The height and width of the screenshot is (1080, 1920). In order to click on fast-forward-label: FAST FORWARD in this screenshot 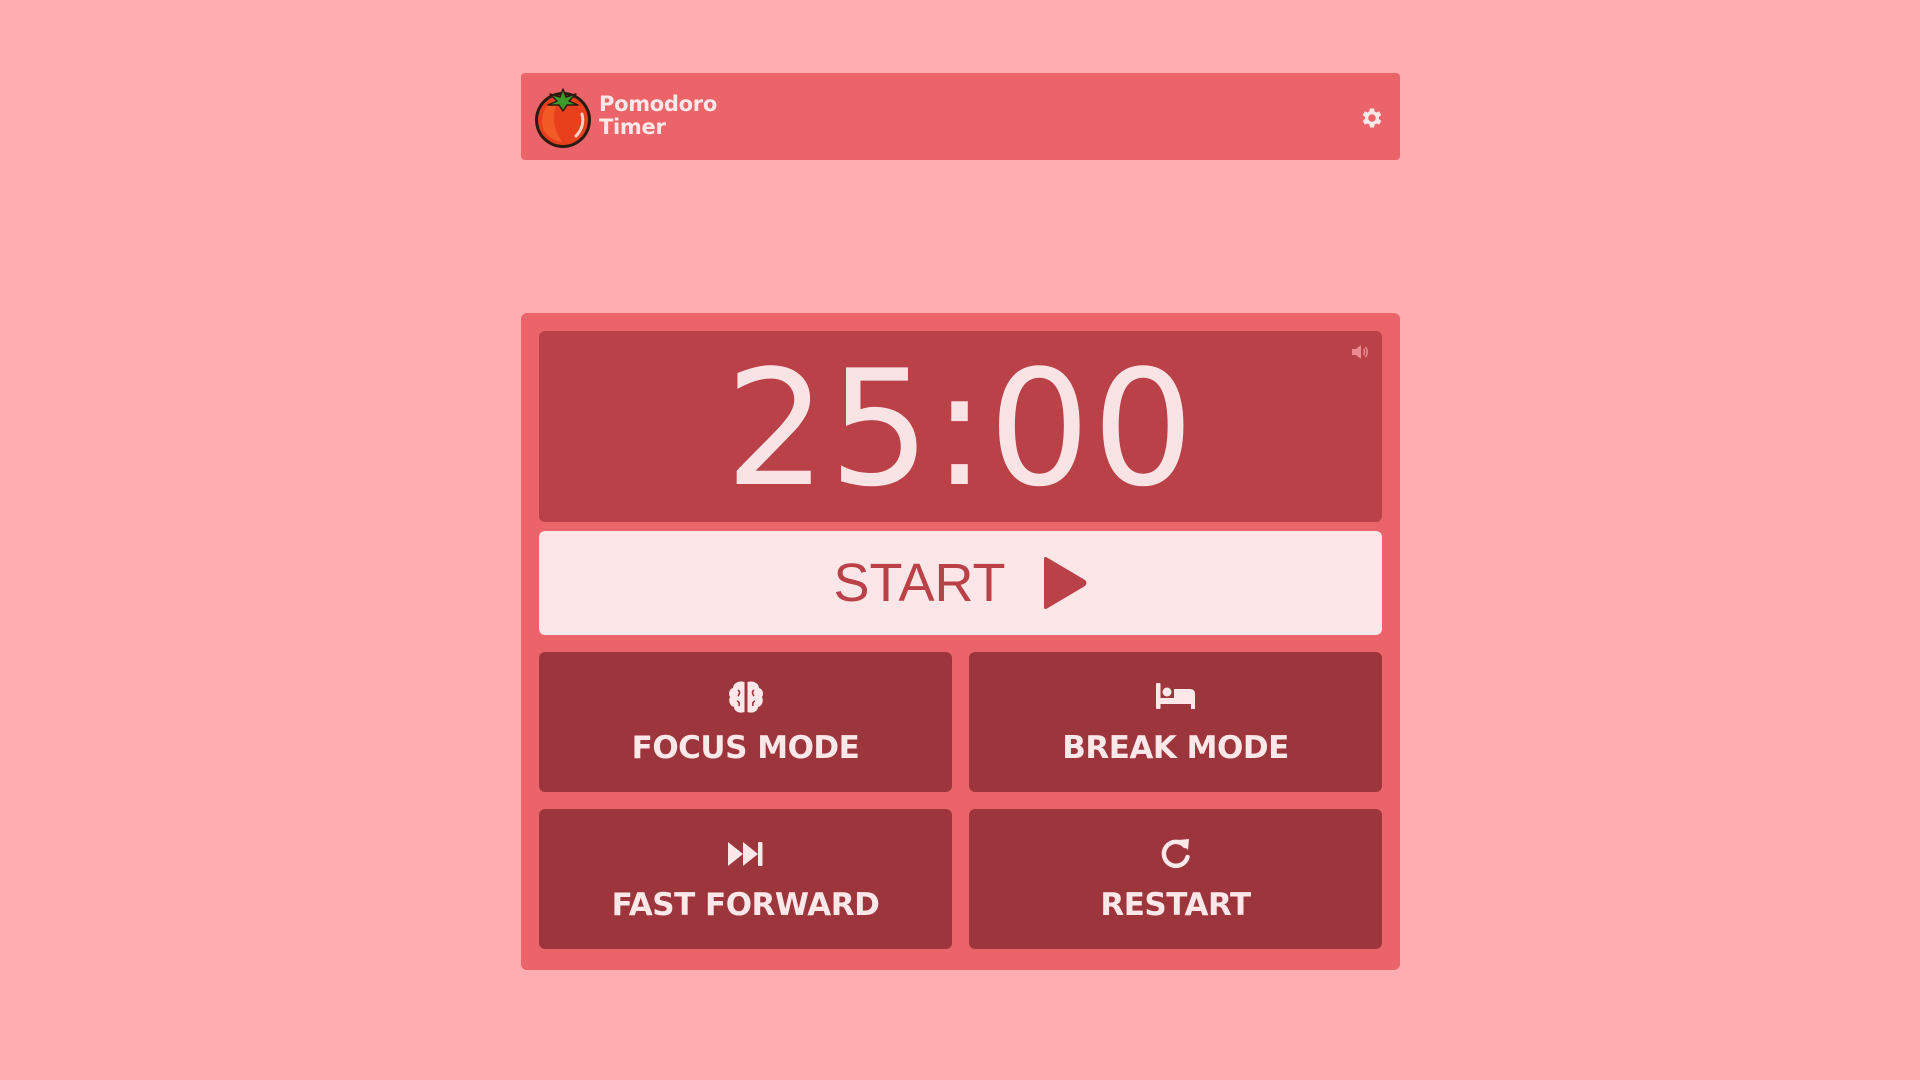, I will do `click(745, 905)`.